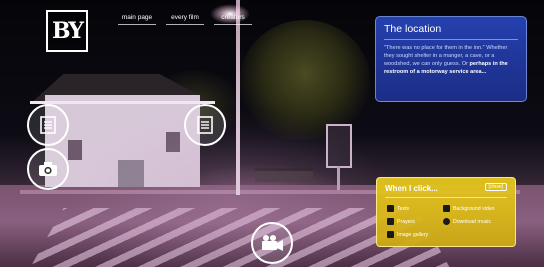  I want to click on close-button: [close], so click(495, 187).